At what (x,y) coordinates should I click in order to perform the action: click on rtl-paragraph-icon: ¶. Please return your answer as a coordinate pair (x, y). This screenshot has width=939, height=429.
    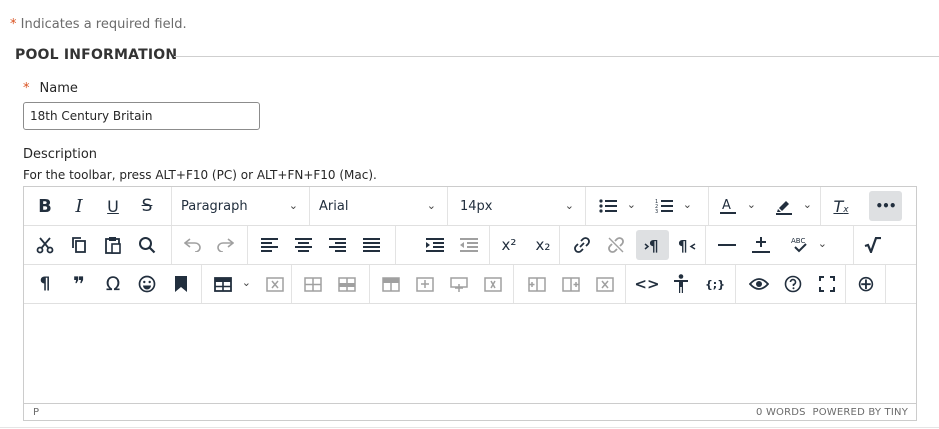
    Looking at the image, I should click on (687, 245).